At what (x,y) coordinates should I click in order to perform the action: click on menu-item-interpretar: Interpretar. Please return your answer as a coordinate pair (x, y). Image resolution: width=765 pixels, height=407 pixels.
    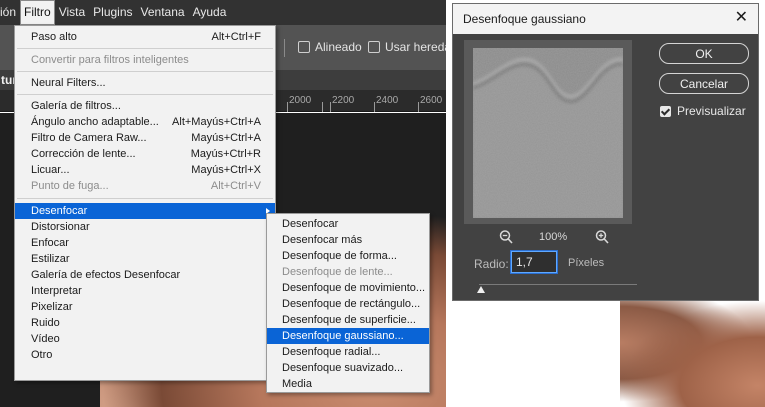
    Looking at the image, I should click on (145, 291).